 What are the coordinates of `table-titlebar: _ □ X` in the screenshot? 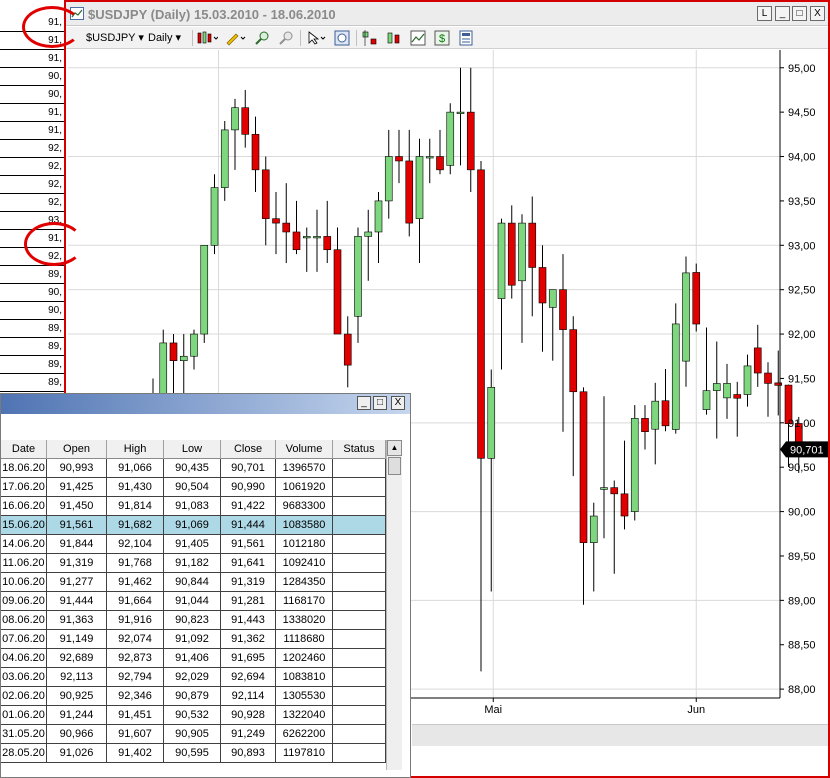 It's located at (205, 404).